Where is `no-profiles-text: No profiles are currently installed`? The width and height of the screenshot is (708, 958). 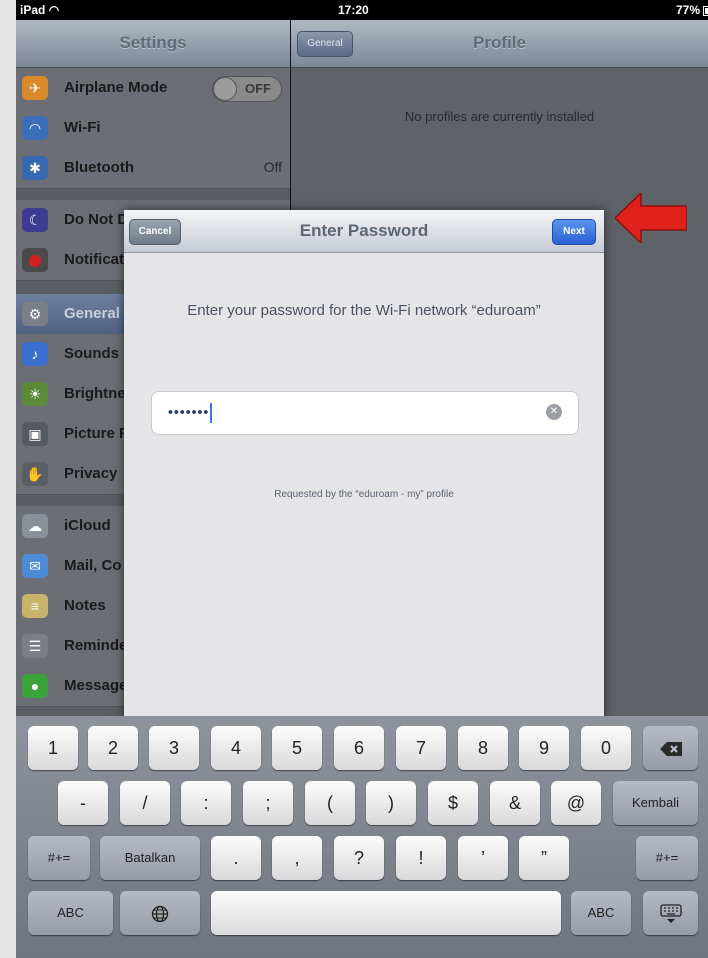 no-profiles-text: No profiles are currently installed is located at coordinates (499, 116).